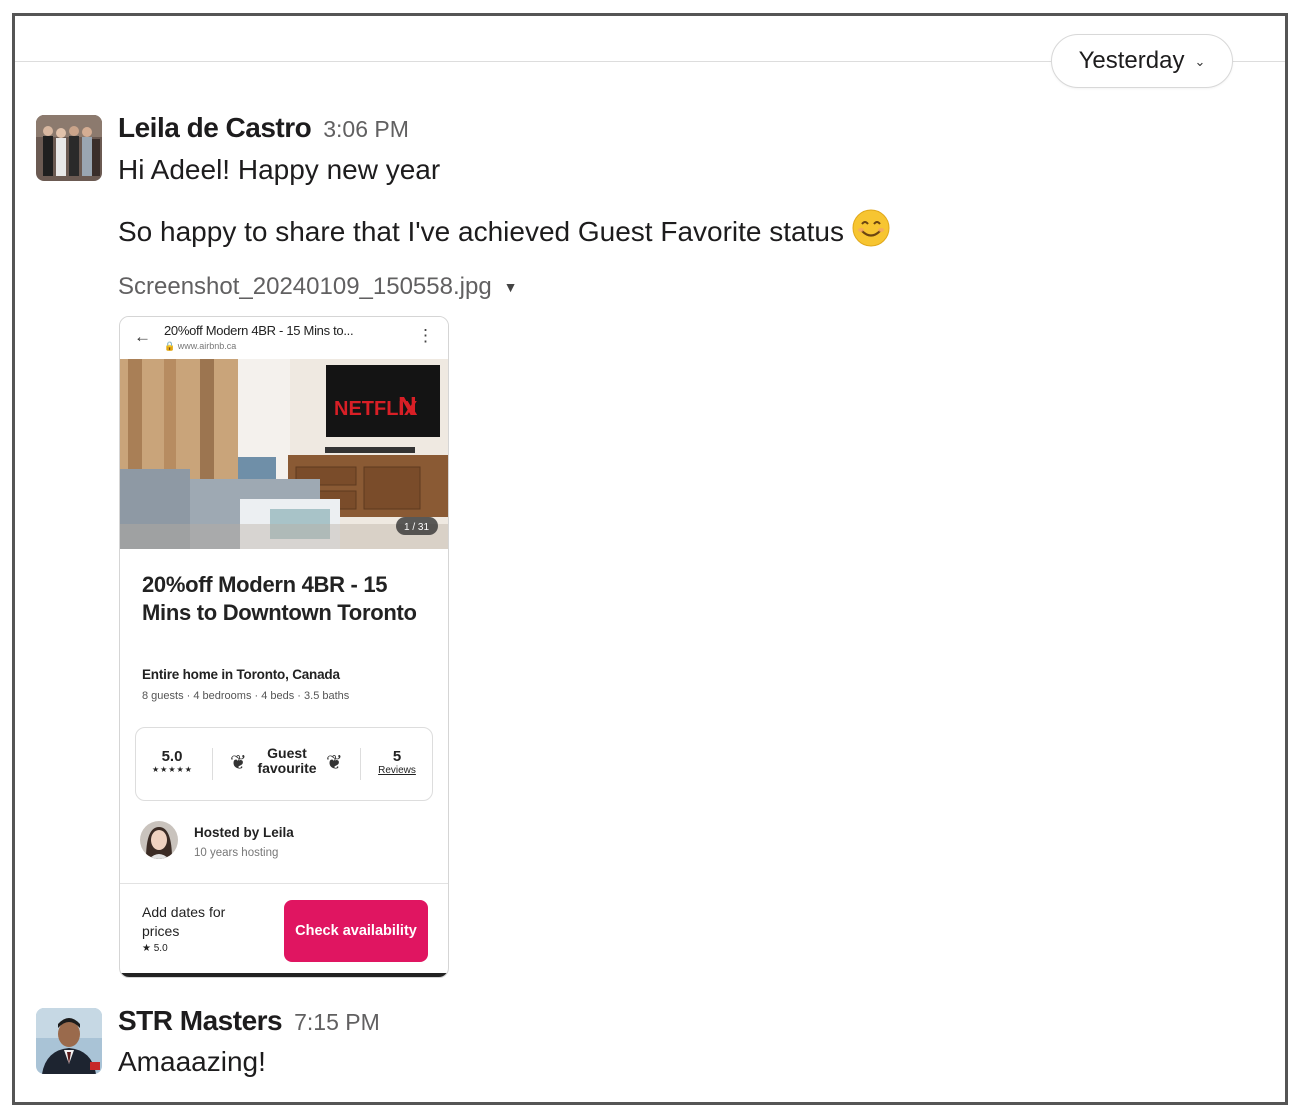 The height and width of the screenshot is (1107, 1297). Describe the element at coordinates (511, 287) in the screenshot. I see `caret-down-icon: ▼` at that location.